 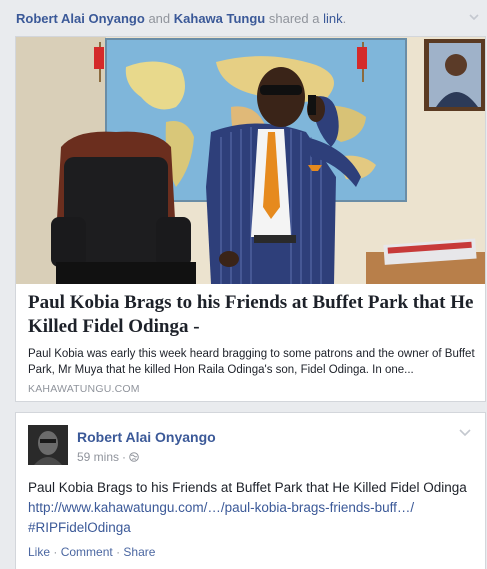 What do you see at coordinates (79, 527) in the screenshot?
I see `hashtag-link: #RIPFidelOdinga` at bounding box center [79, 527].